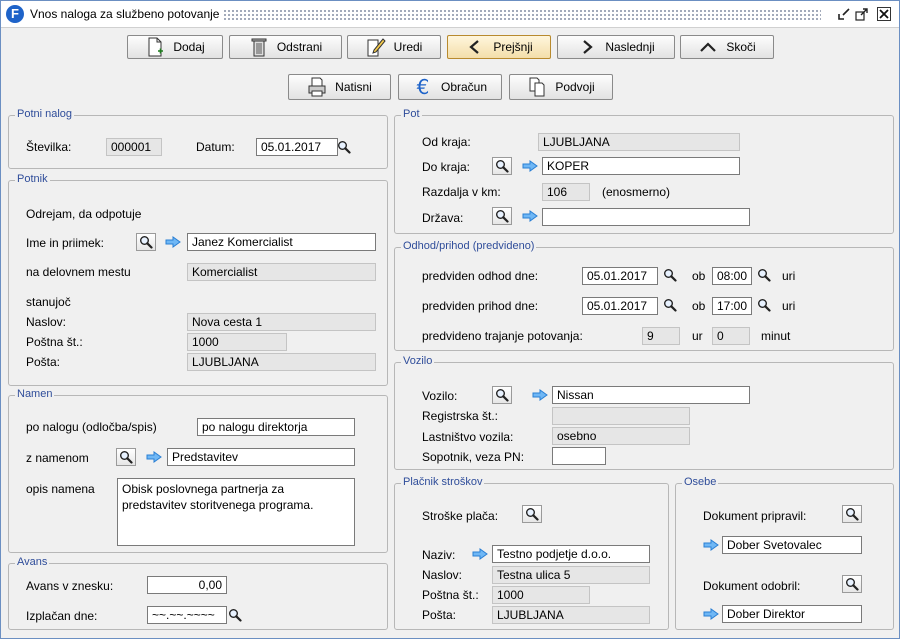 This screenshot has height=639, width=900. Describe the element at coordinates (532, 514) in the screenshot. I see `placnik-search-icon` at that location.